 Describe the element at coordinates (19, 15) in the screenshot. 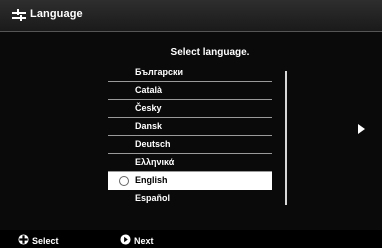

I see `tools-icon` at that location.